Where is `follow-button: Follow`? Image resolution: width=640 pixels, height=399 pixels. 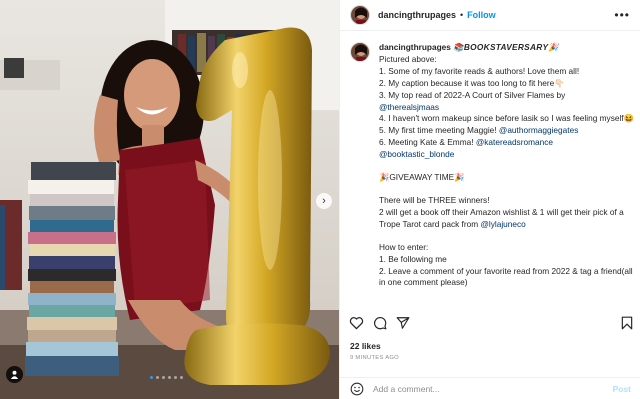 follow-button: Follow is located at coordinates (481, 15).